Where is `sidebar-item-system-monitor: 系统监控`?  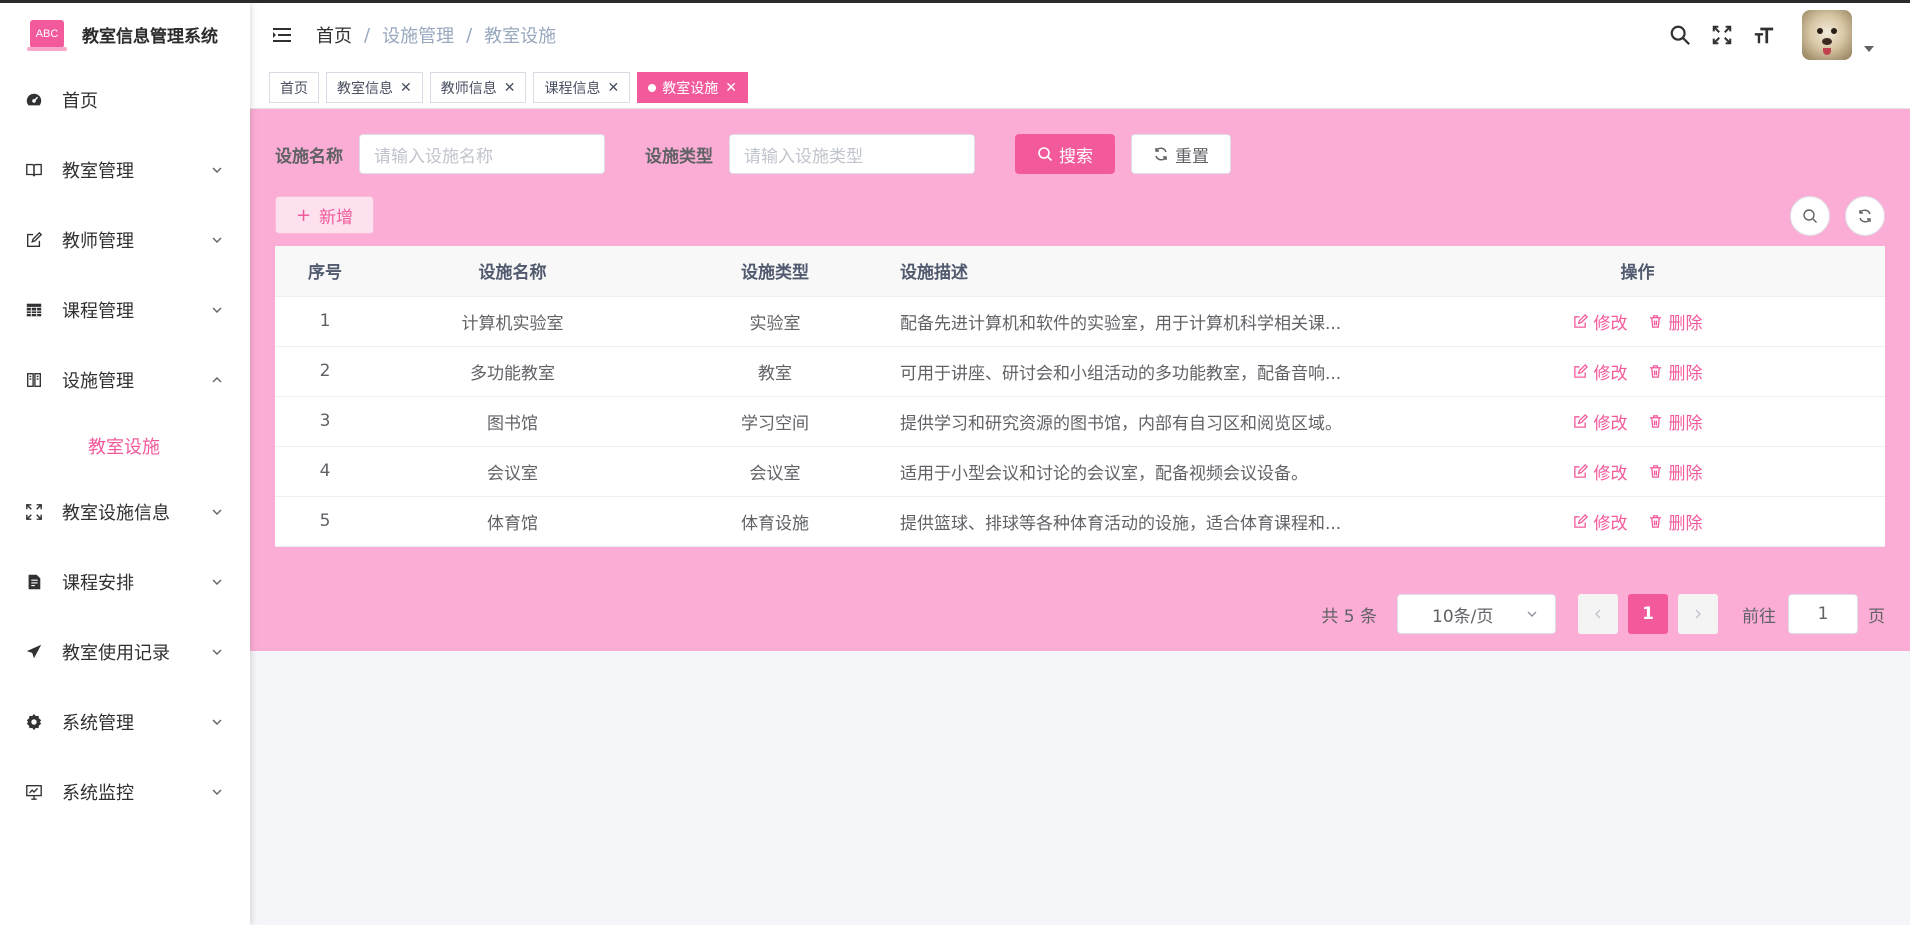
sidebar-item-system-monitor: 系统监控 is located at coordinates (125, 792).